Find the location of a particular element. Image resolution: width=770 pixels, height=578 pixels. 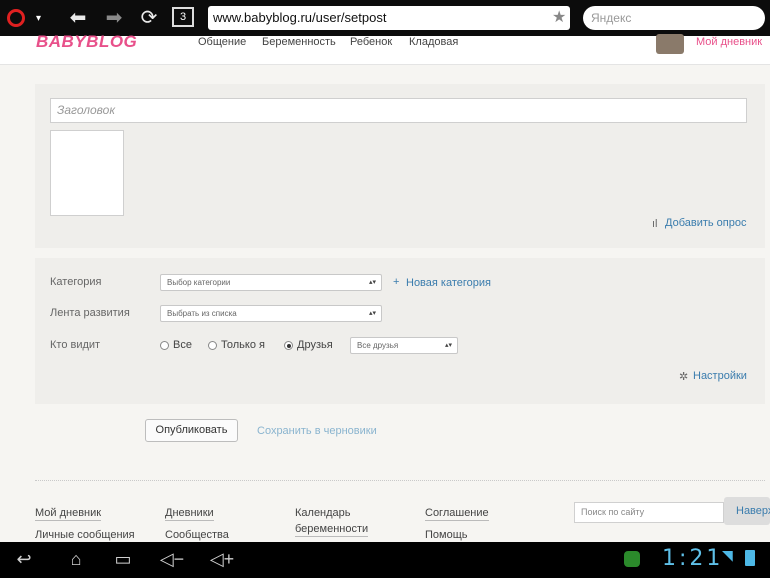

system-recent-apps-icon: ▭ is located at coordinates (123, 559).